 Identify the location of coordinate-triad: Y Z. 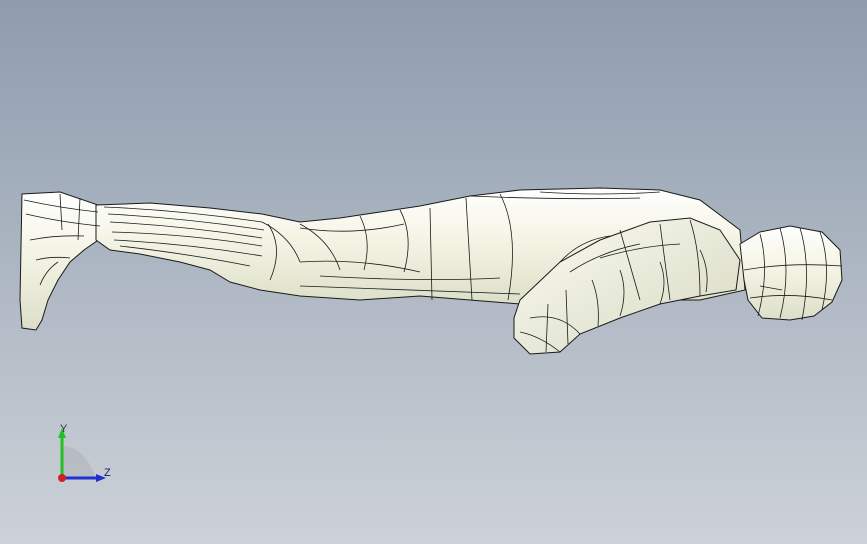
(84, 460).